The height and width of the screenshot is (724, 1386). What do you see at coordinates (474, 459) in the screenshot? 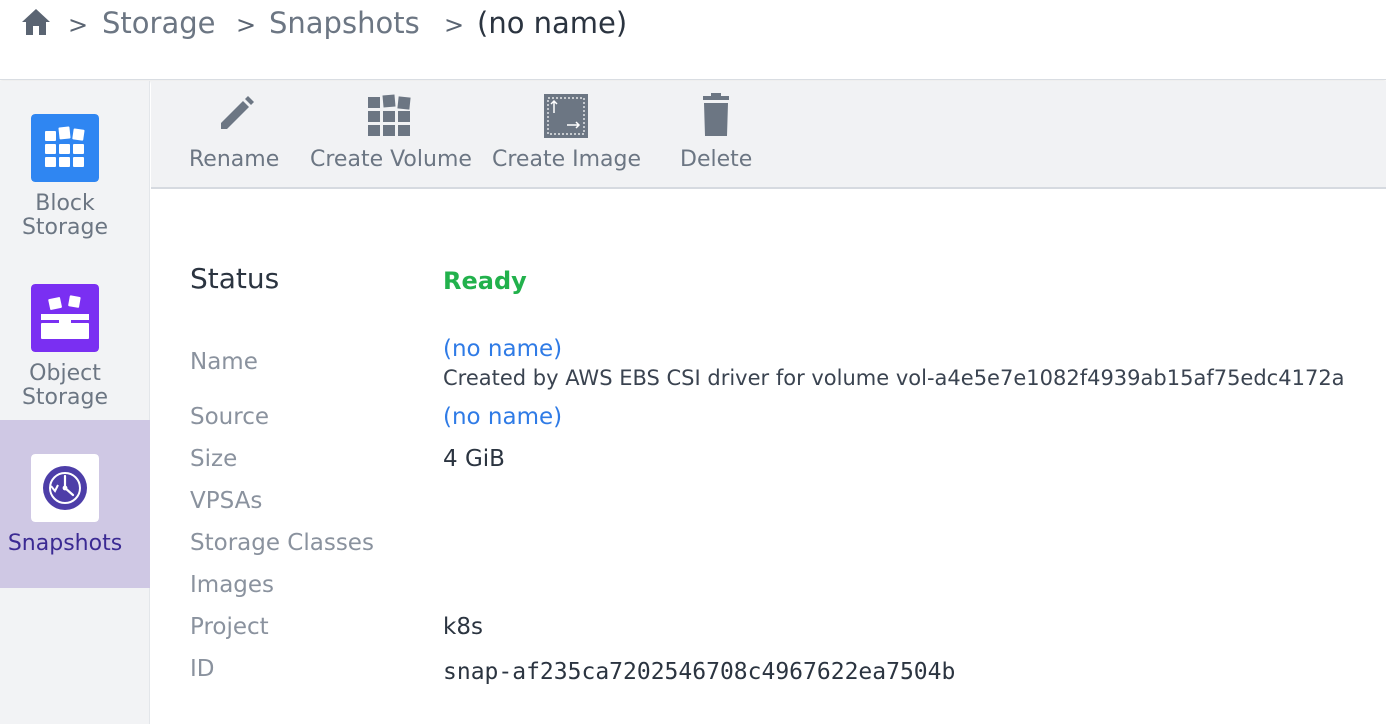
I see `size-value: 4 GiB` at bounding box center [474, 459].